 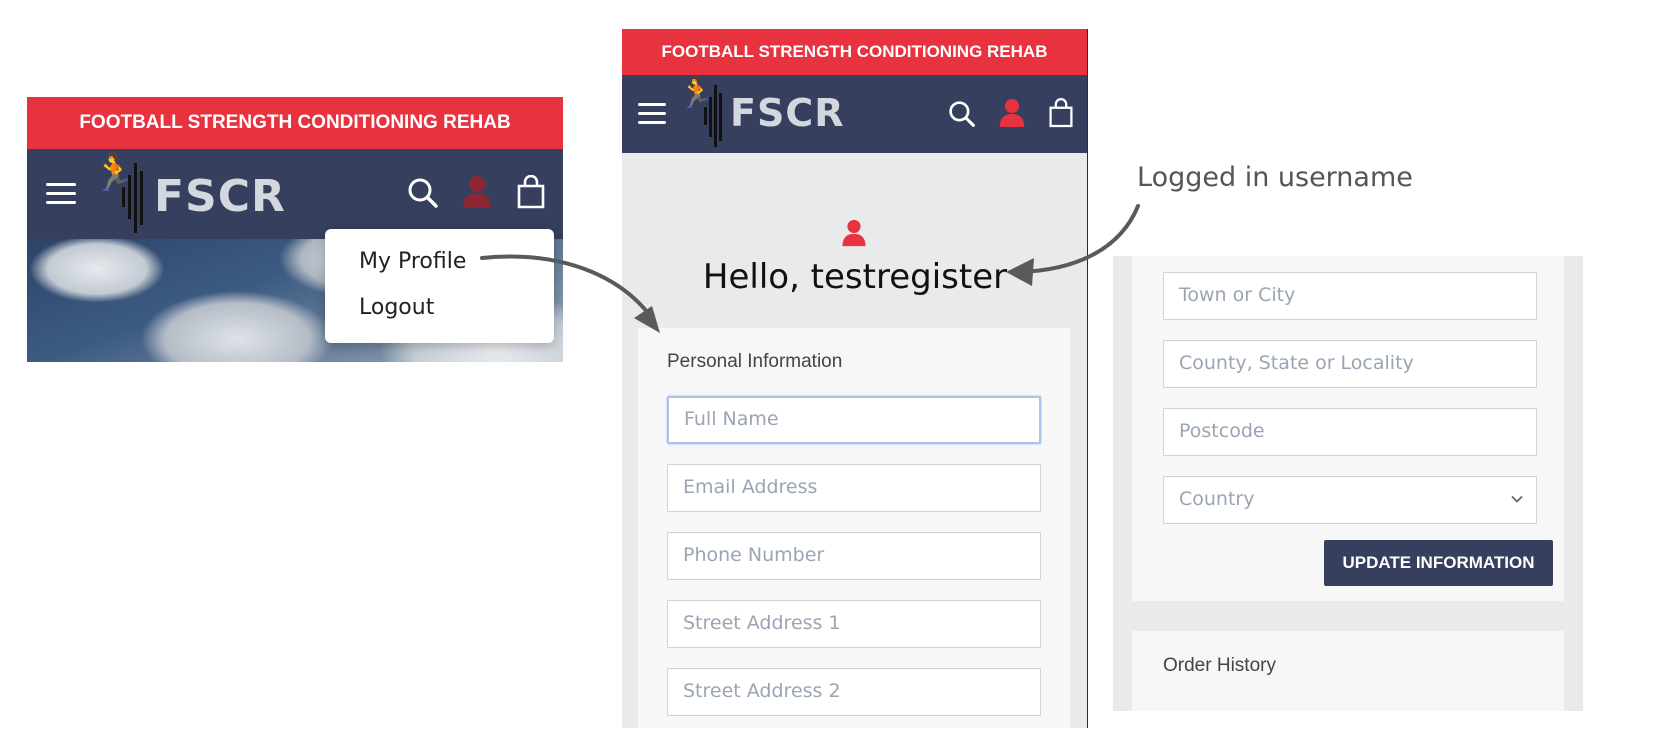 What do you see at coordinates (567, 287) in the screenshot?
I see `arrow-to-profile` at bounding box center [567, 287].